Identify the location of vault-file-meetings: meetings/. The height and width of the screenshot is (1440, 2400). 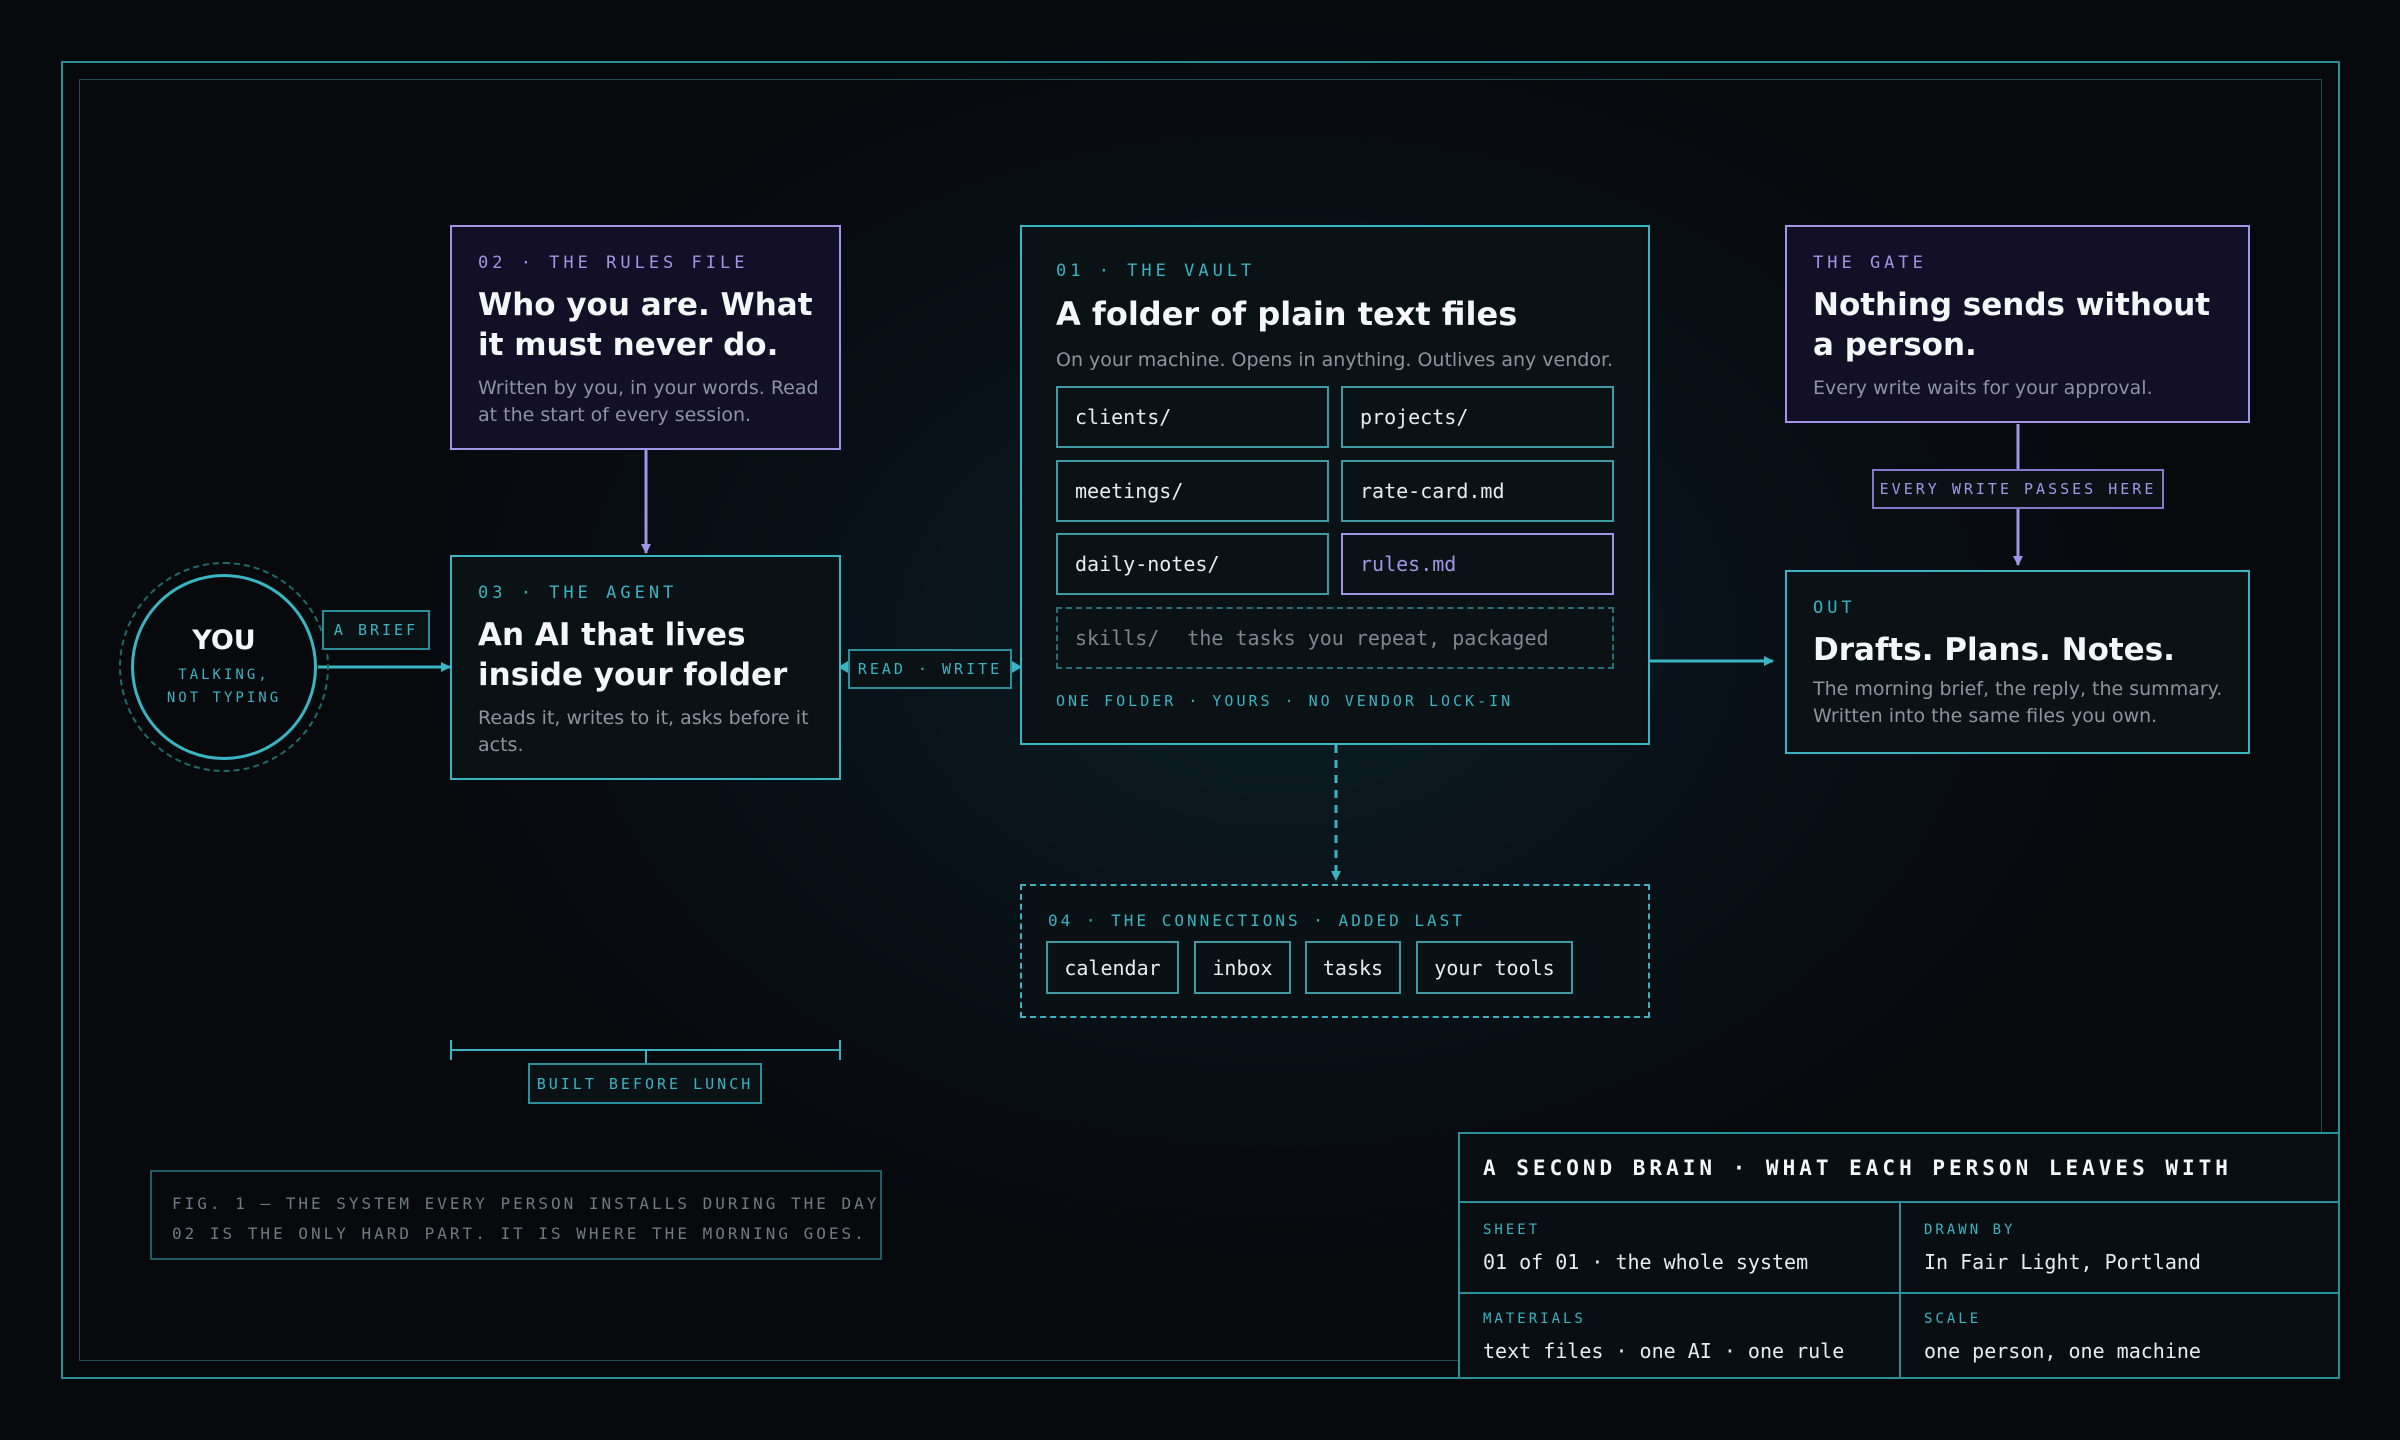
(1192, 491).